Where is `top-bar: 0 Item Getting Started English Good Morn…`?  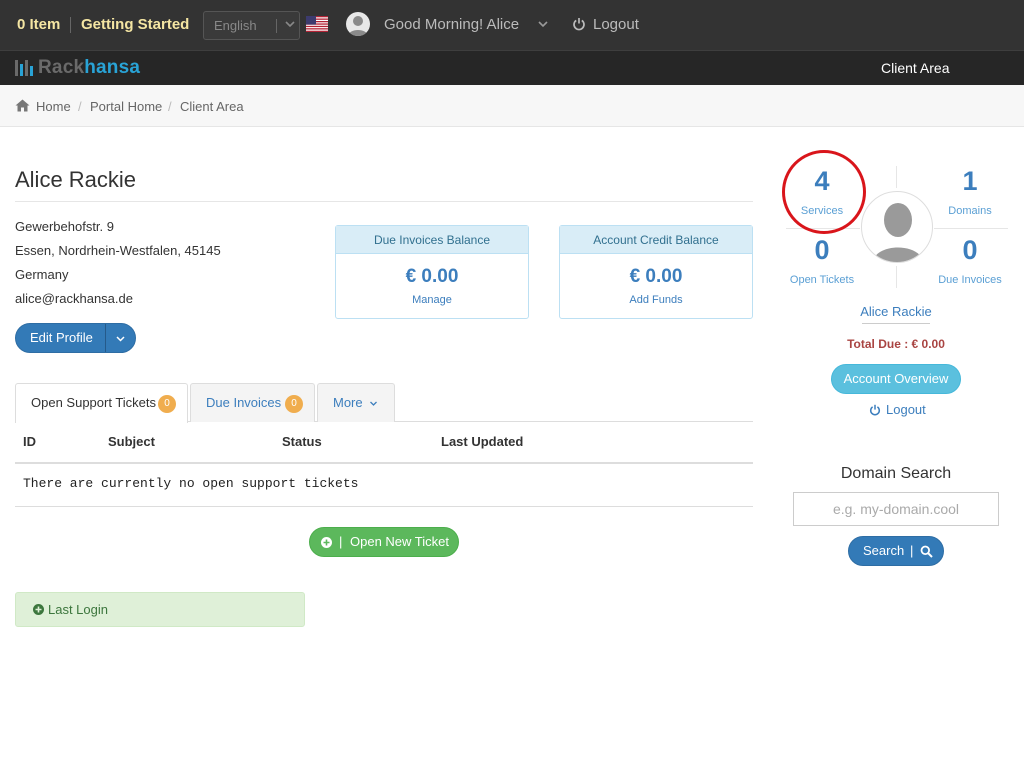
top-bar: 0 Item Getting Started English Good Morn… is located at coordinates (512, 25).